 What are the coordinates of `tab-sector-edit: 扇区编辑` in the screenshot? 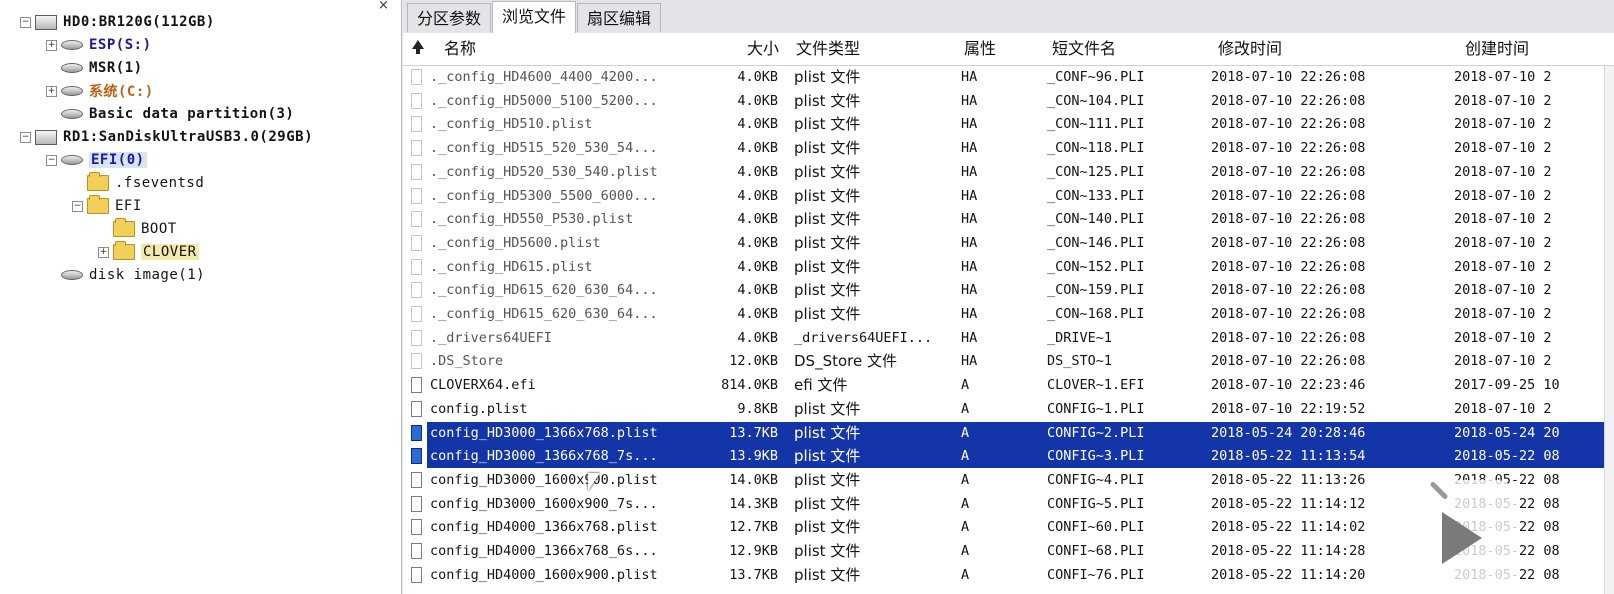 It's located at (619, 17).